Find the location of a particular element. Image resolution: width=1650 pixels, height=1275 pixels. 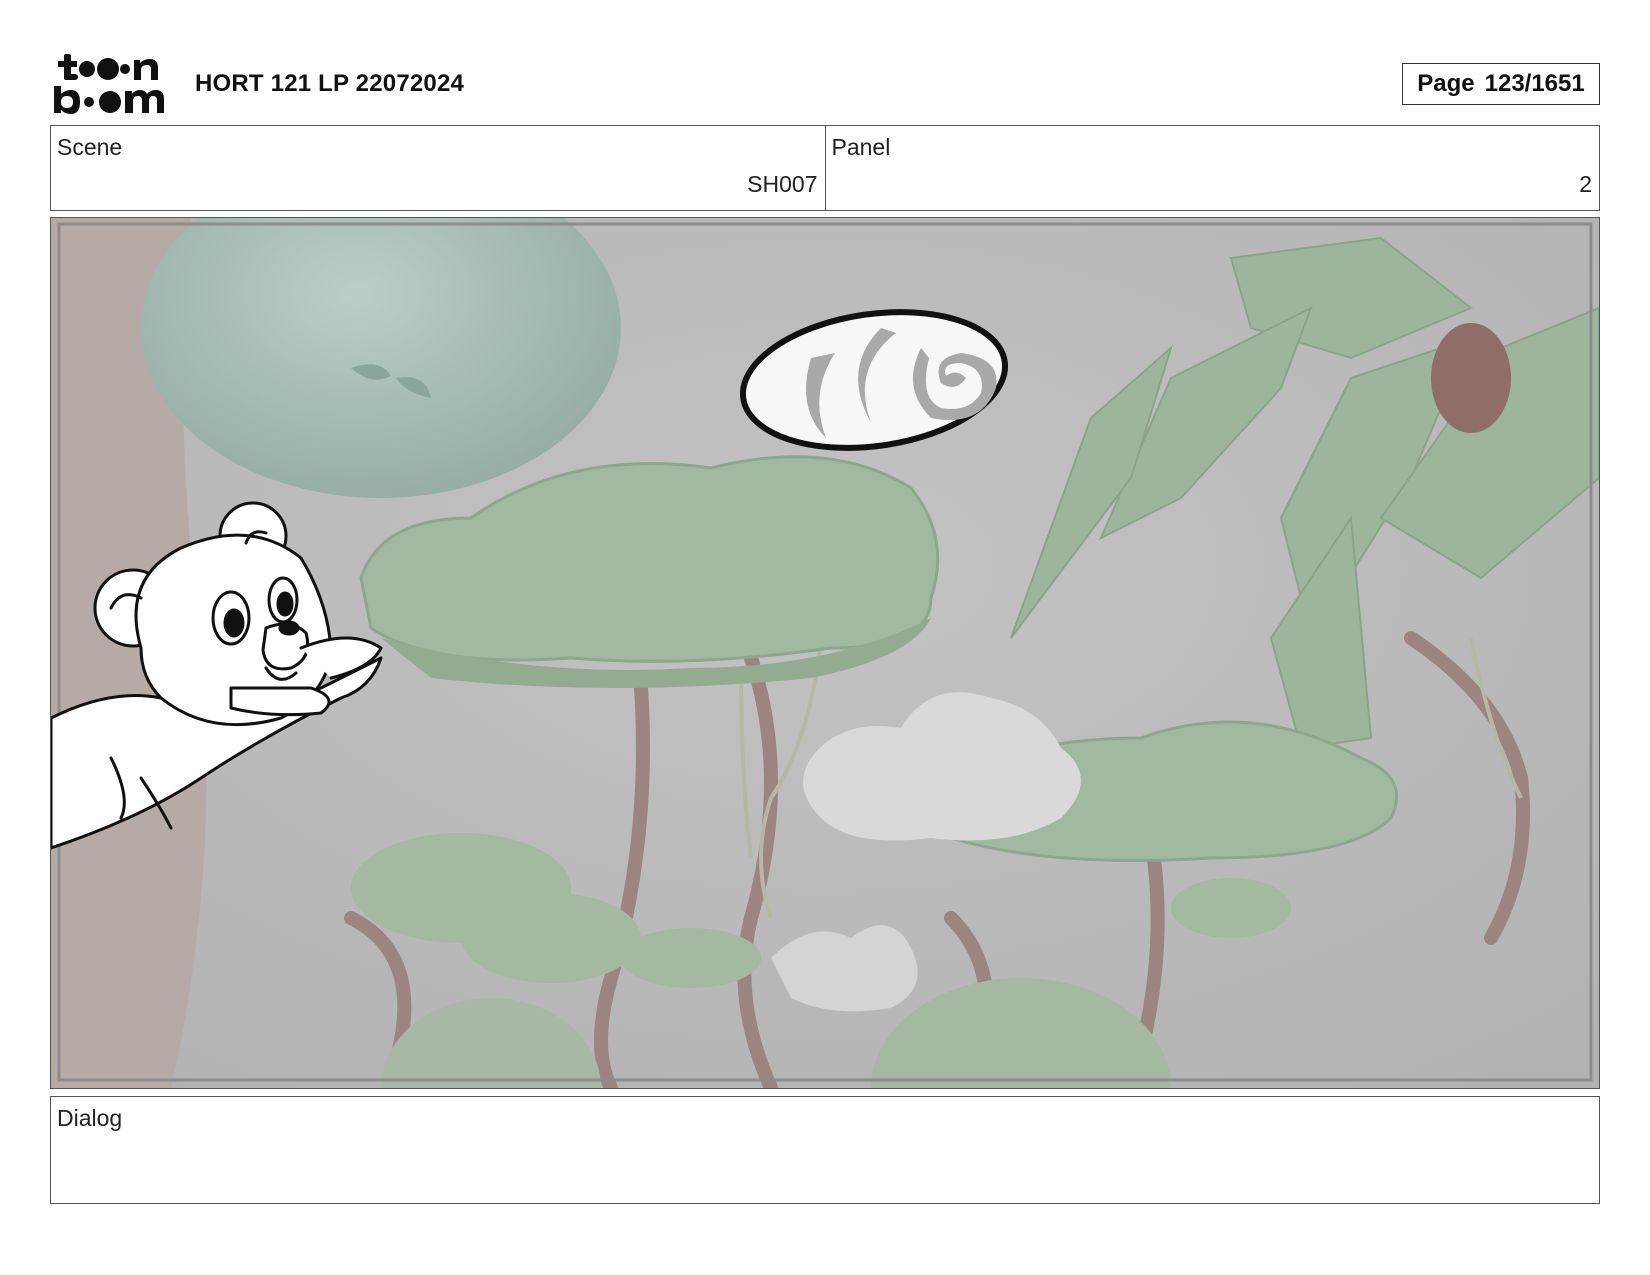

toon-boom-logo is located at coordinates (112, 84).